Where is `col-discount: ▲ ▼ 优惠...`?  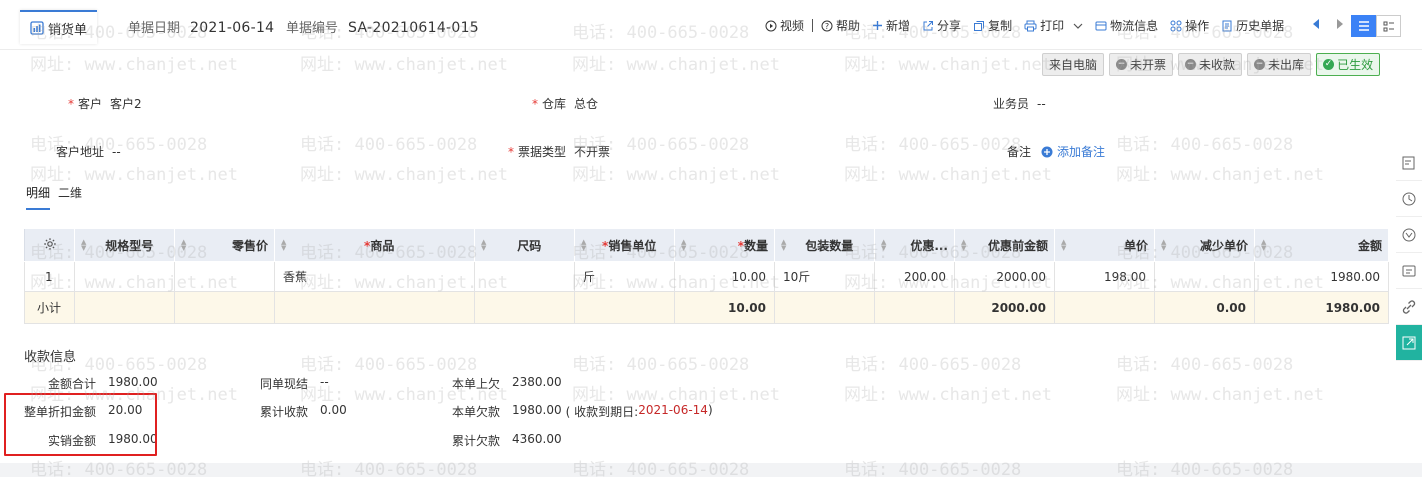
col-discount: ▲ ▼ 优惠... is located at coordinates (914, 245).